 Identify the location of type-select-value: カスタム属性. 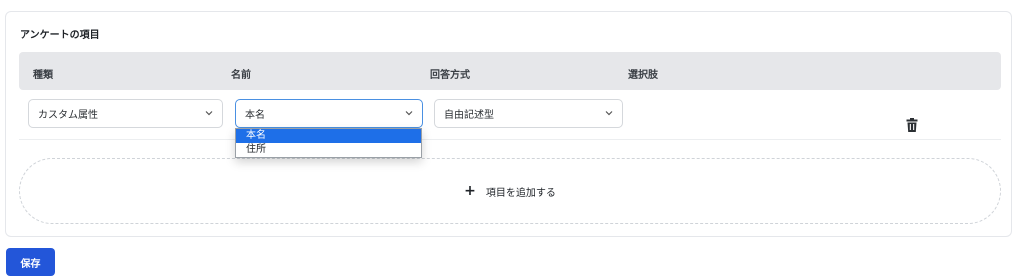
(68, 115).